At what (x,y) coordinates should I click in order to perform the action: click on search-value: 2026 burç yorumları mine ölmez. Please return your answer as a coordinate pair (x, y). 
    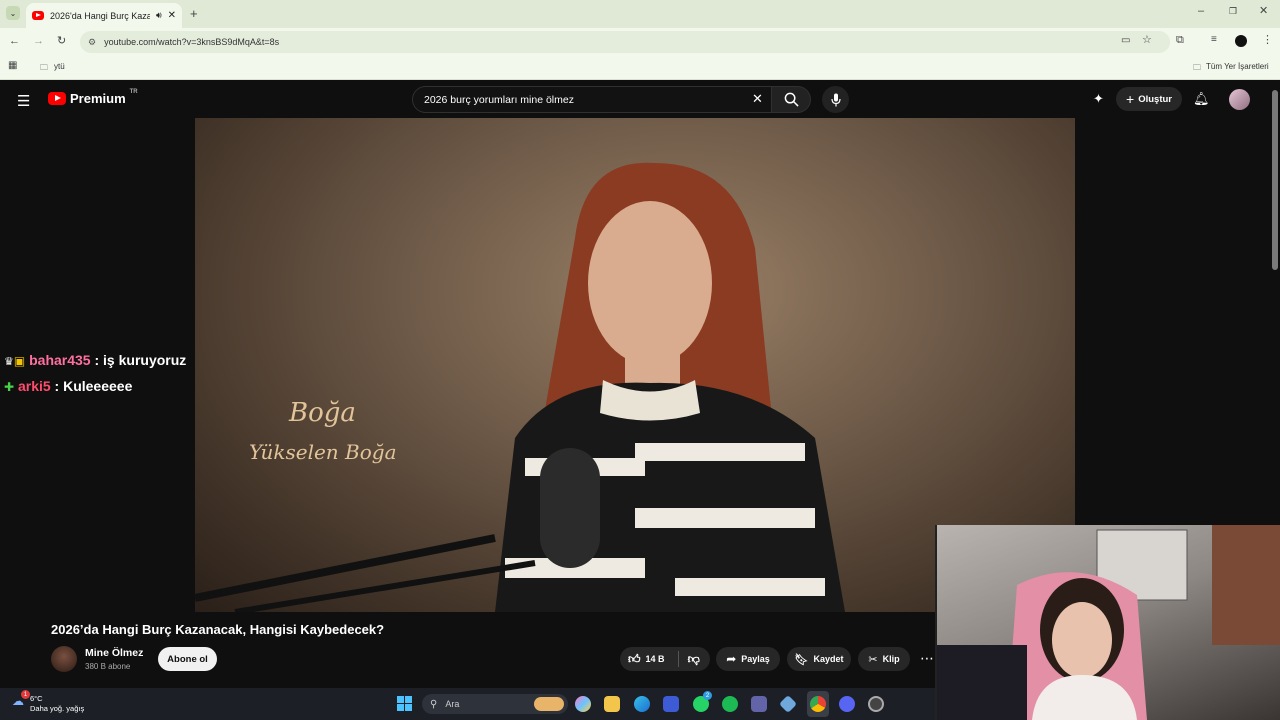
    Looking at the image, I should click on (499, 99).